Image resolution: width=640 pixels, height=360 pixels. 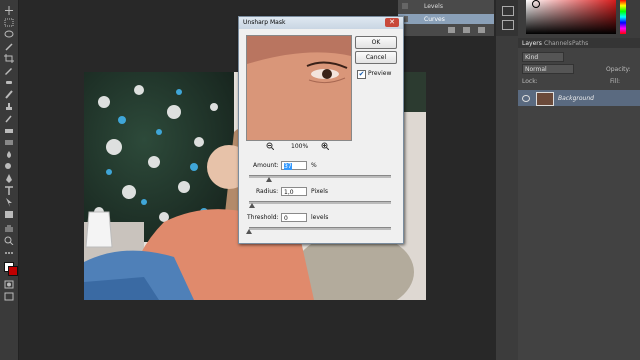 I want to click on lasso-tool-icon, so click(x=9, y=34).